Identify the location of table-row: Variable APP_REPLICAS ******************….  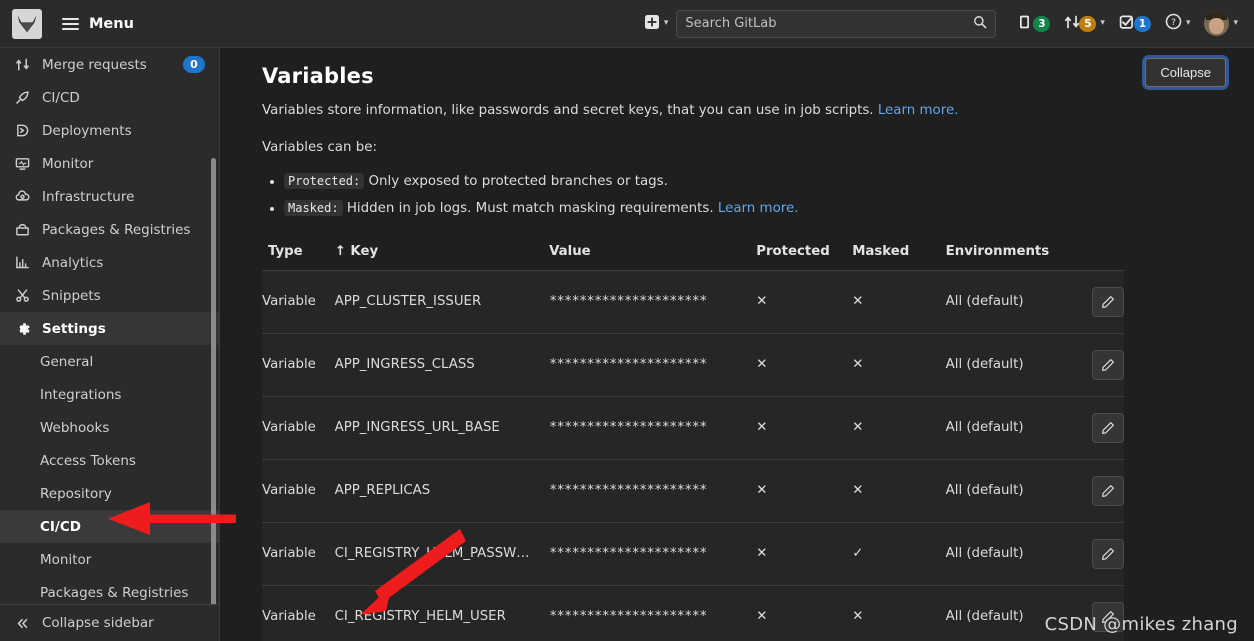
(693, 491).